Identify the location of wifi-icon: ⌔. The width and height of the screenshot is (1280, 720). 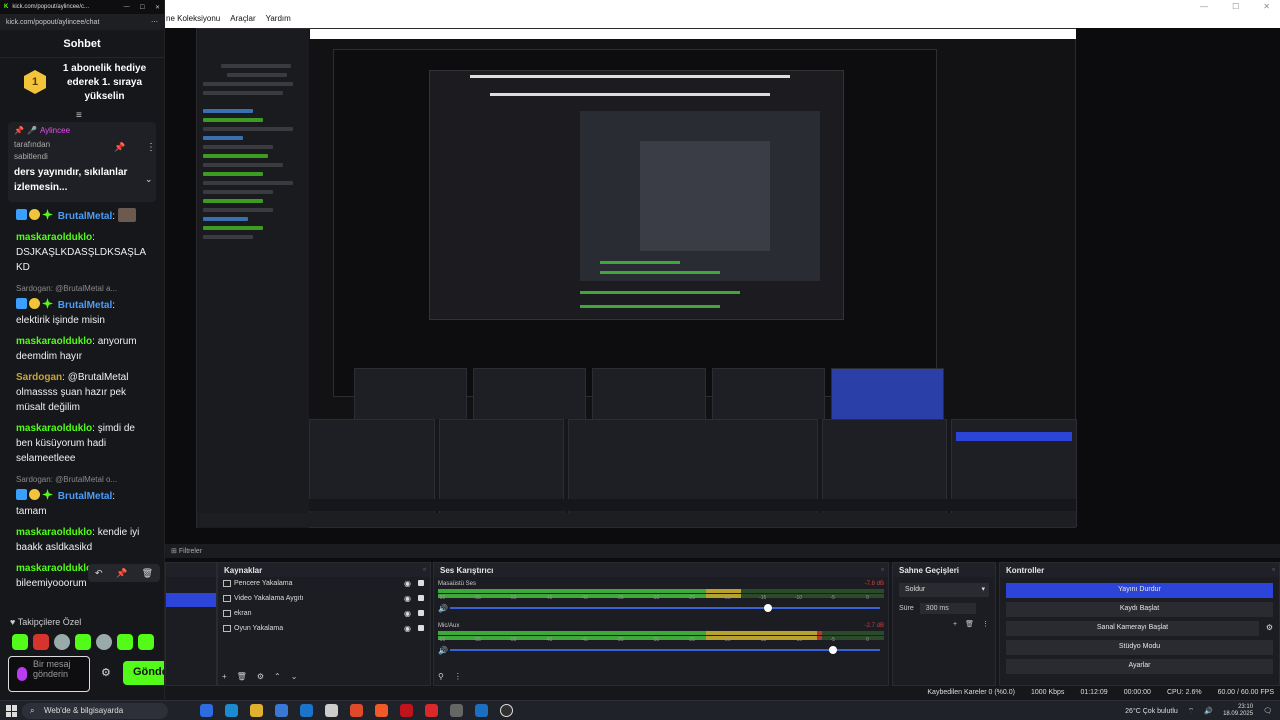
(1191, 711).